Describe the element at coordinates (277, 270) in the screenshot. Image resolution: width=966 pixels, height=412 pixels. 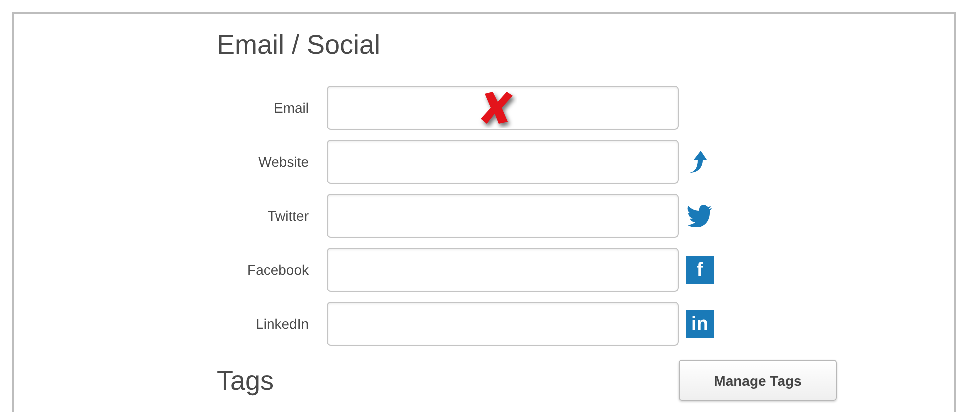
I see `field-label: Facebook` at that location.